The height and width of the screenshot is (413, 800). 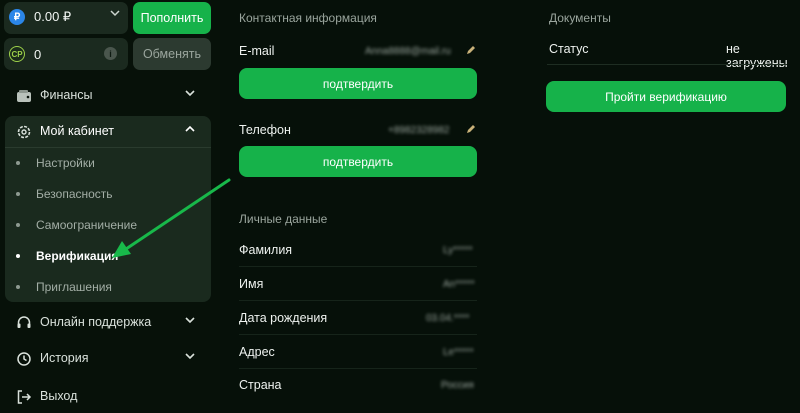 I want to click on phone-label: Телефон, so click(x=265, y=130).